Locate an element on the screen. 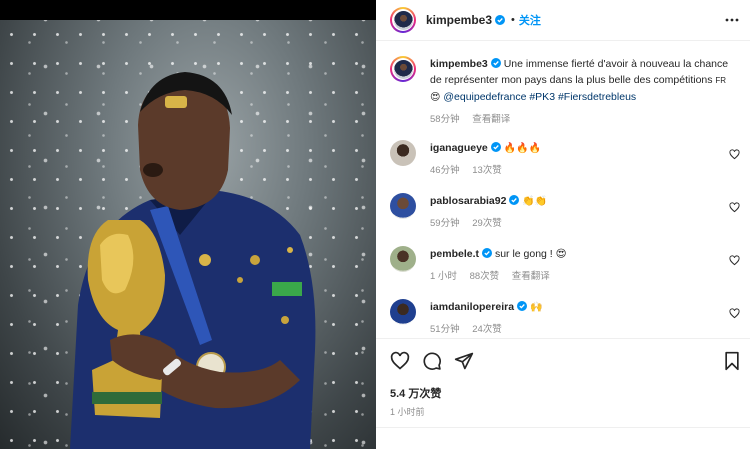  commenter-username: iamdanilopereira is located at coordinates (472, 307).